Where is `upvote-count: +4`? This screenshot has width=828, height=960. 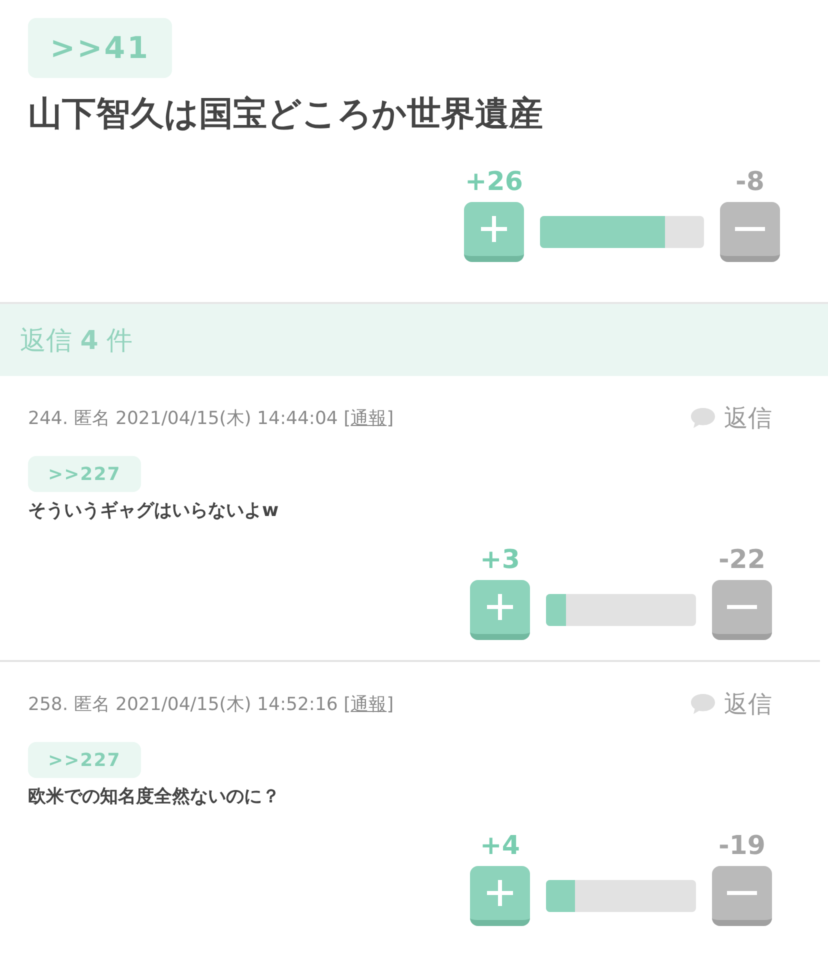 upvote-count: +4 is located at coordinates (500, 846).